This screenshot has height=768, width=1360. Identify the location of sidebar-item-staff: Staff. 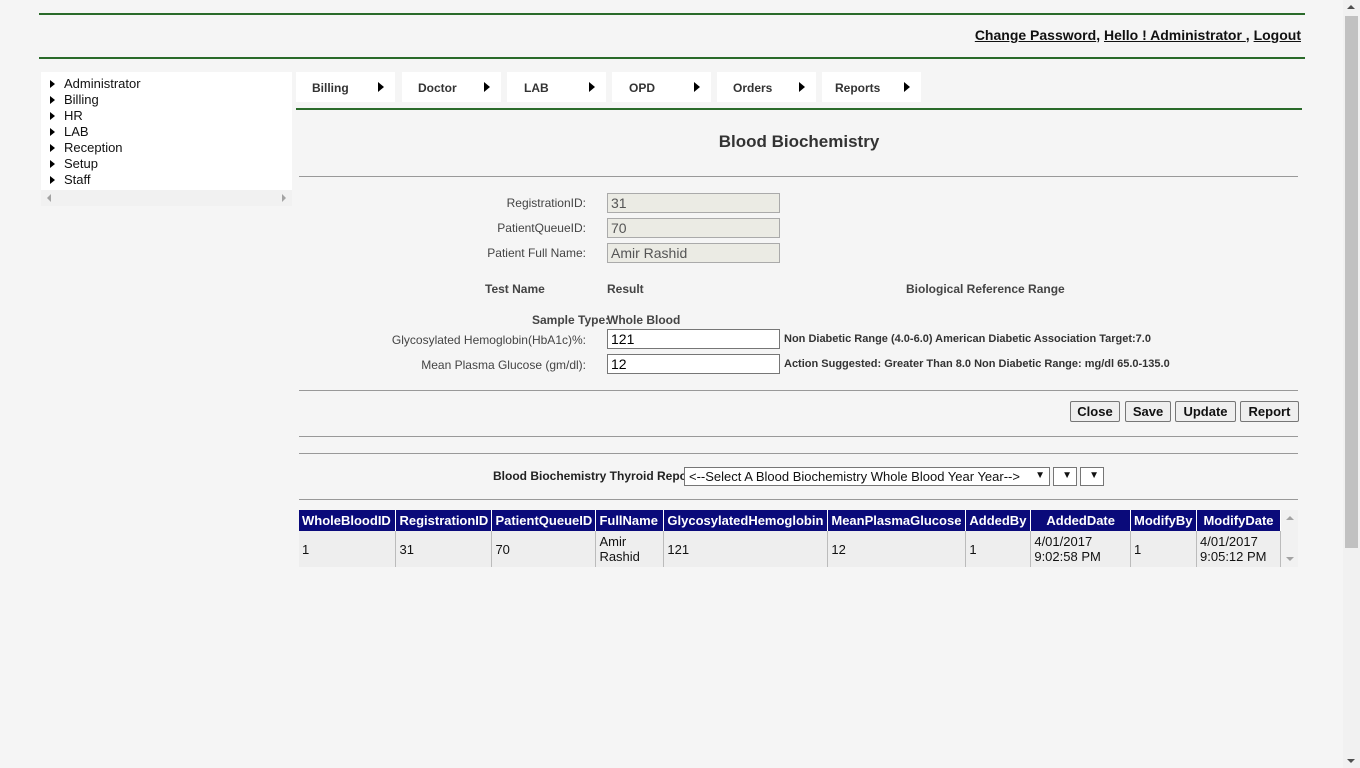
(166, 180).